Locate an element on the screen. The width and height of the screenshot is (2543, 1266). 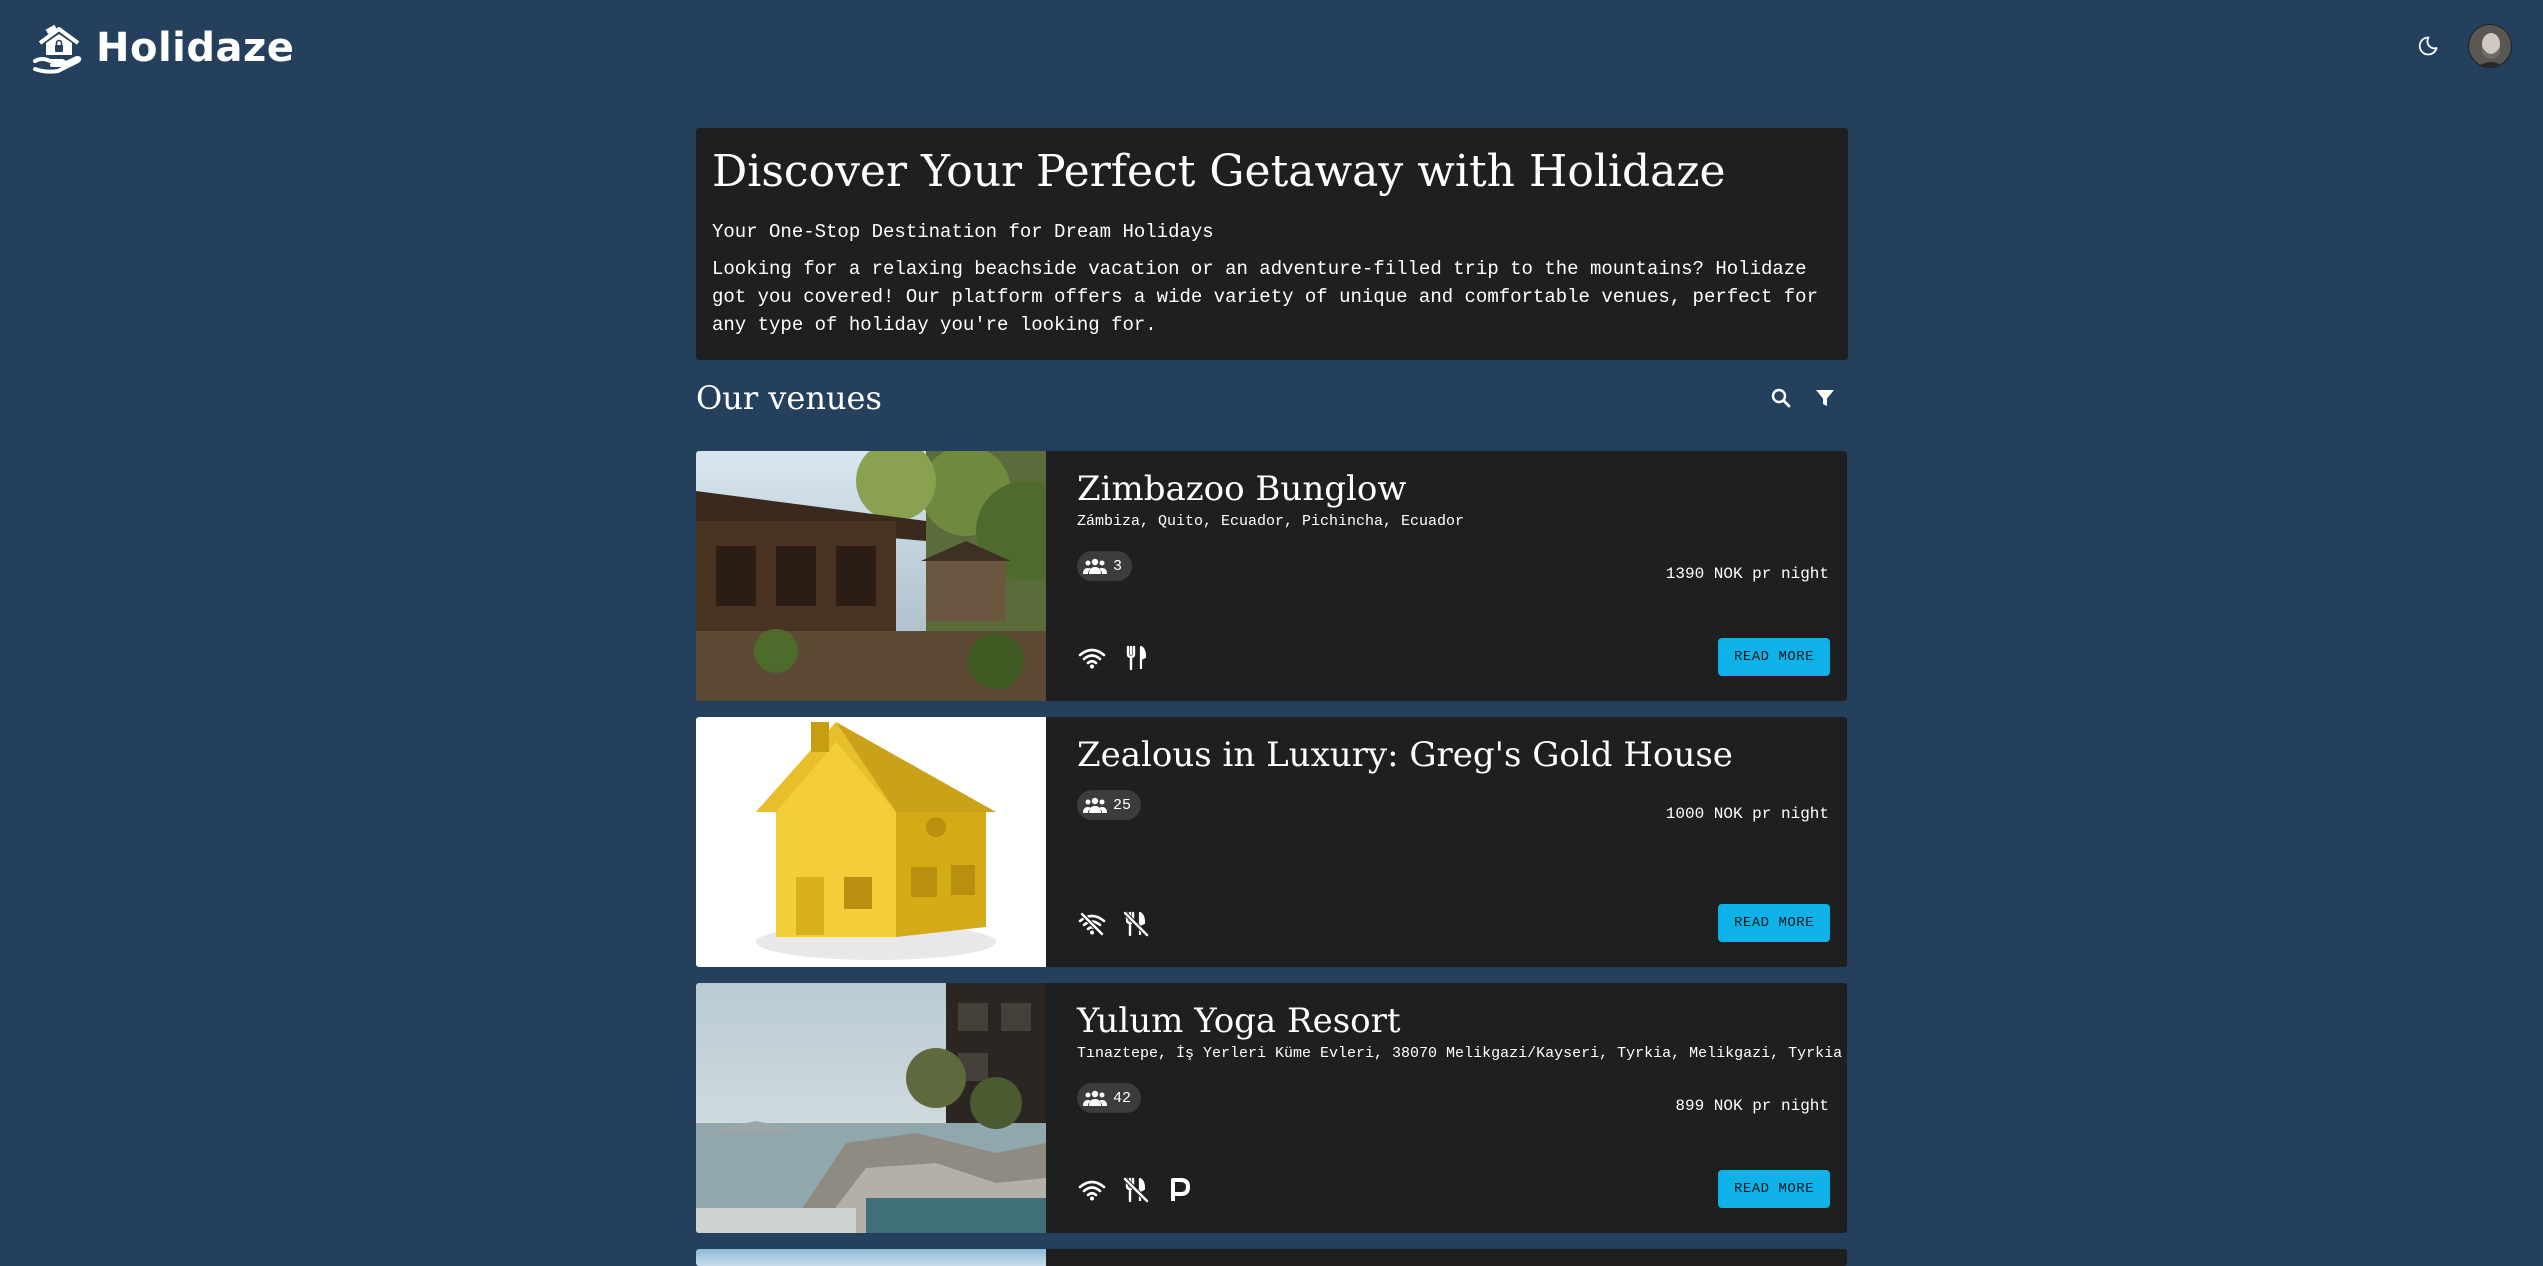
theme-toggle-button is located at coordinates (2428, 46).